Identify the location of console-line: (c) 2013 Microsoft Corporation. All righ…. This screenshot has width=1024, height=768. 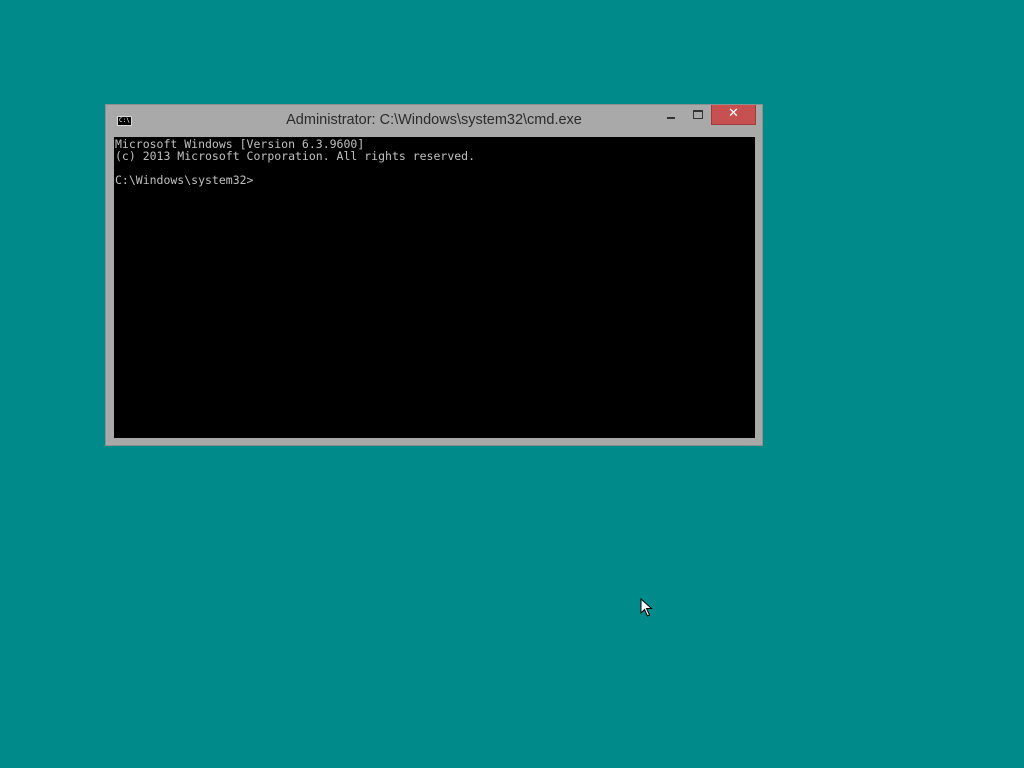
(295, 156).